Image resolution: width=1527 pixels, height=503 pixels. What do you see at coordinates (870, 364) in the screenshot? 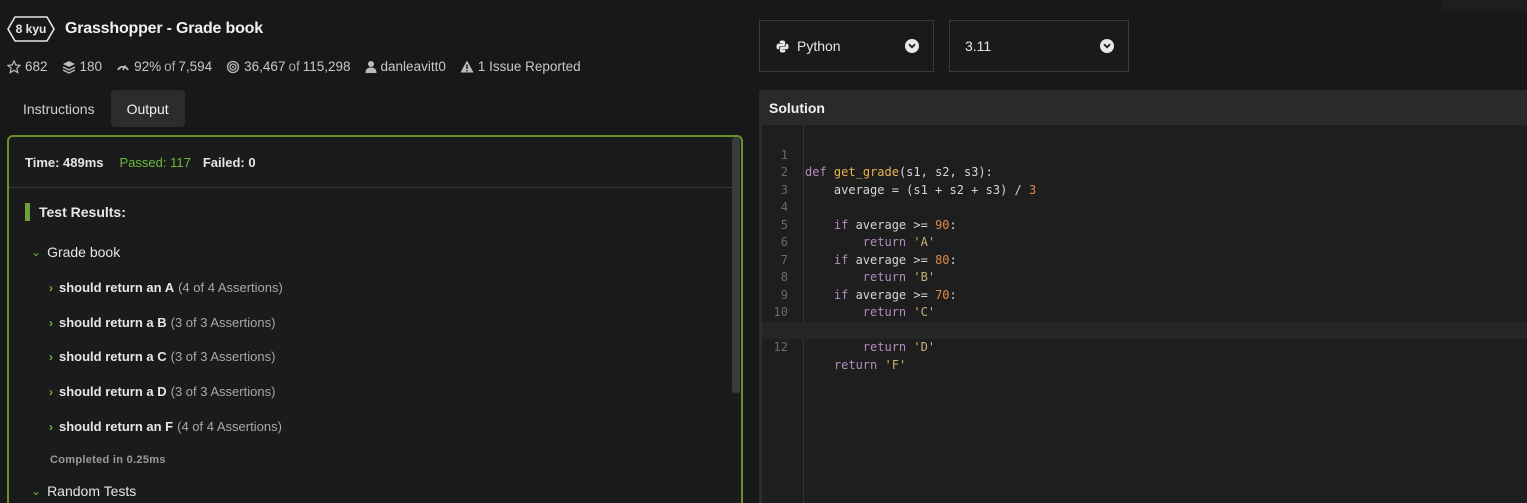
I see `code-text: return 'F'` at bounding box center [870, 364].